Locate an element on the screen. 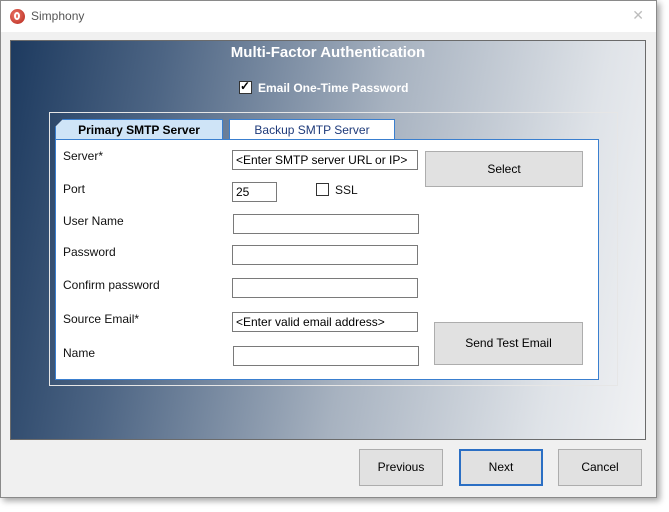 The width and height of the screenshot is (669, 512). select-button: Select is located at coordinates (504, 169).